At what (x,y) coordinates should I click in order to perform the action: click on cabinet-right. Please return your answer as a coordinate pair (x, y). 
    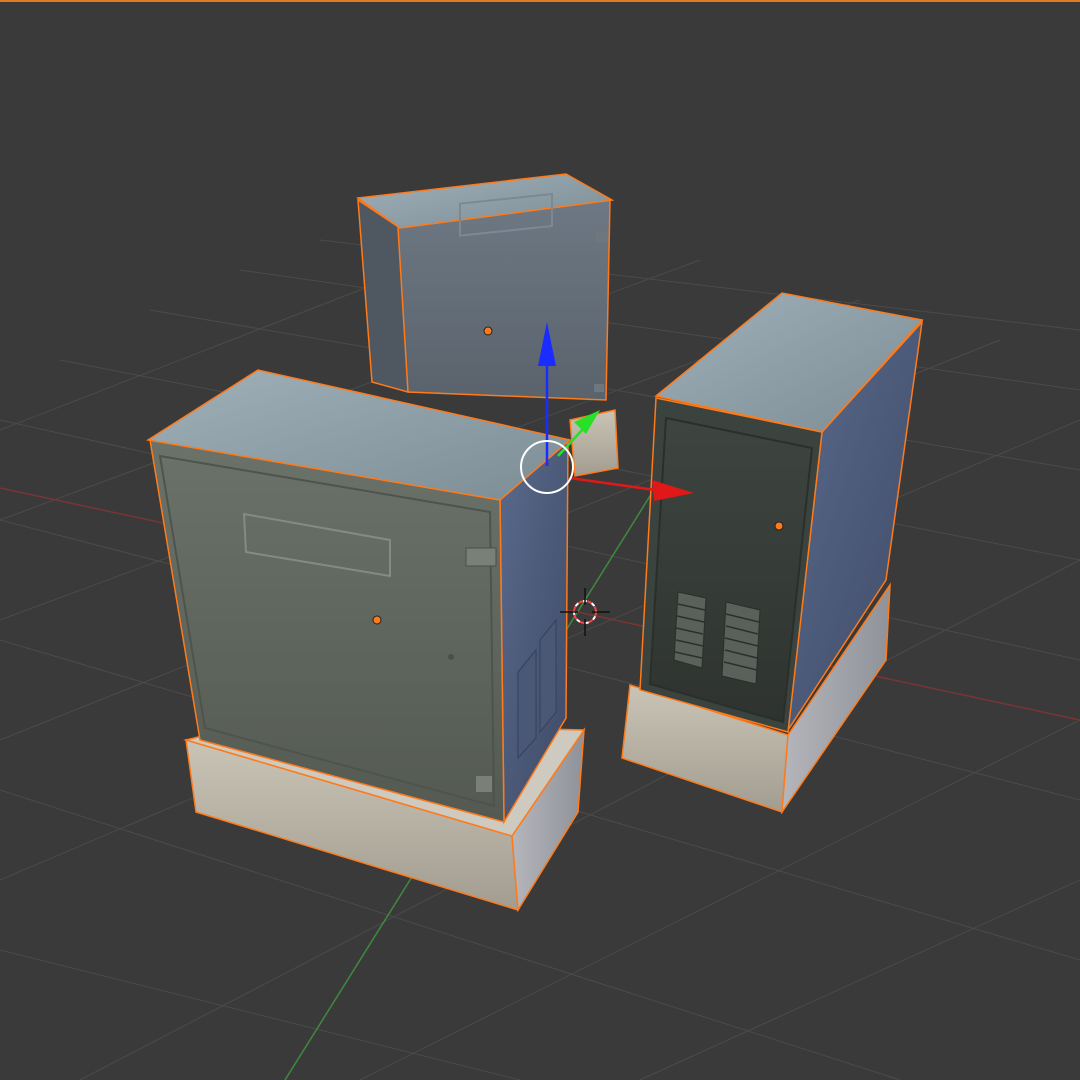
    Looking at the image, I should click on (772, 553).